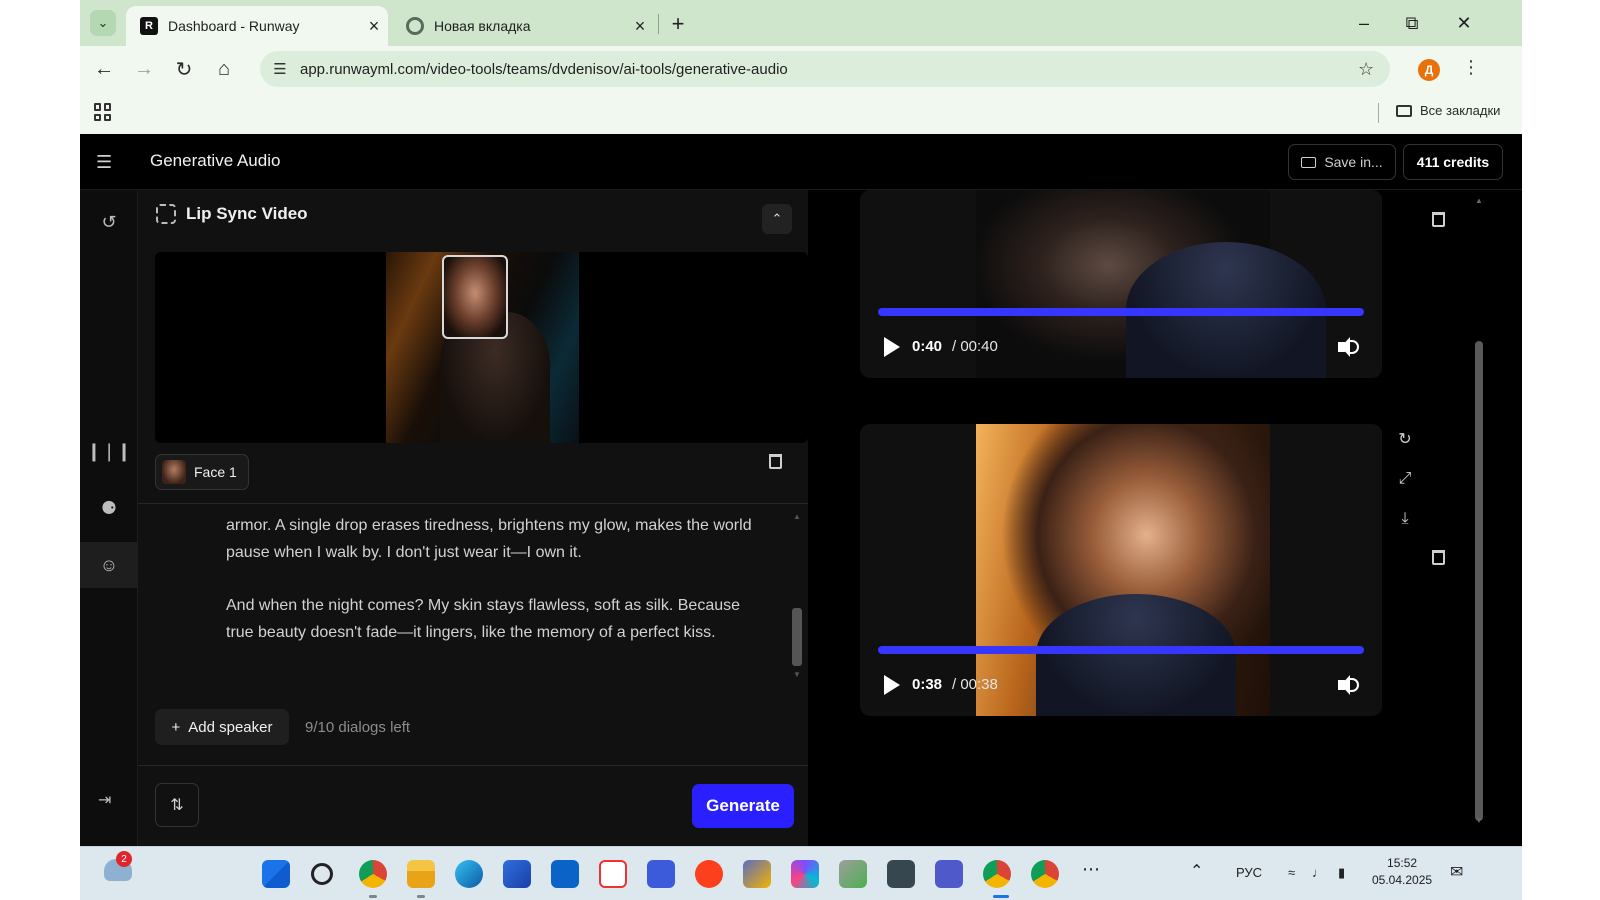  I want to click on tab-search-button: ⌄, so click(103, 23).